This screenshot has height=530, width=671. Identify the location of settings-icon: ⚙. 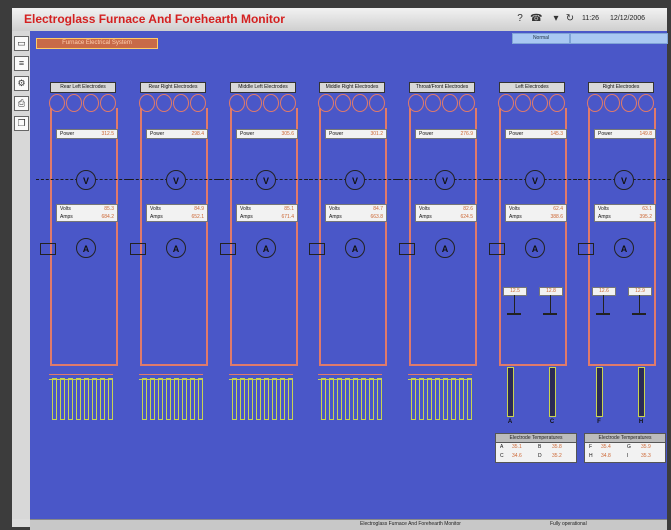
(21, 83).